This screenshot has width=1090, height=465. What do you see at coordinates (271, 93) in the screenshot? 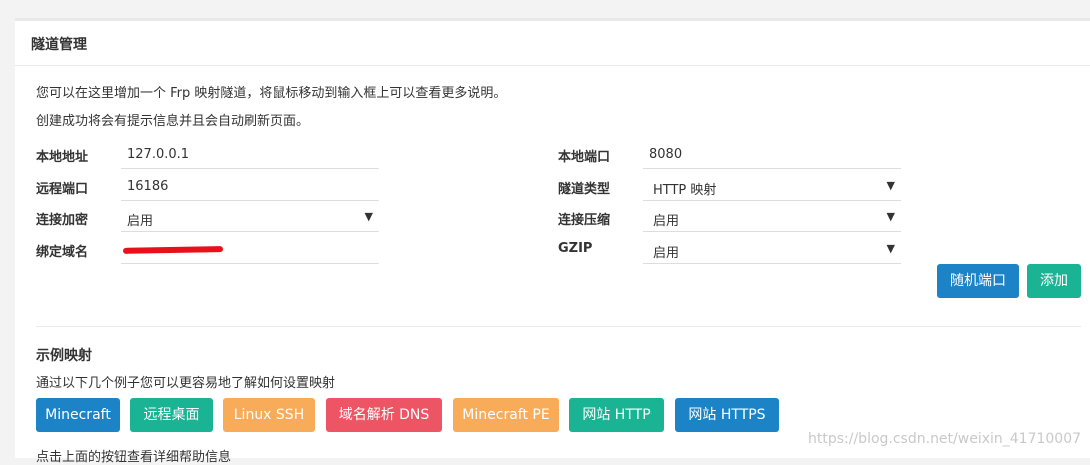
I see `panel-description: 您可以在这里增加一个 Frp 映射隧道，将鼠标移动到输入框上可以查看更多说明。` at bounding box center [271, 93].